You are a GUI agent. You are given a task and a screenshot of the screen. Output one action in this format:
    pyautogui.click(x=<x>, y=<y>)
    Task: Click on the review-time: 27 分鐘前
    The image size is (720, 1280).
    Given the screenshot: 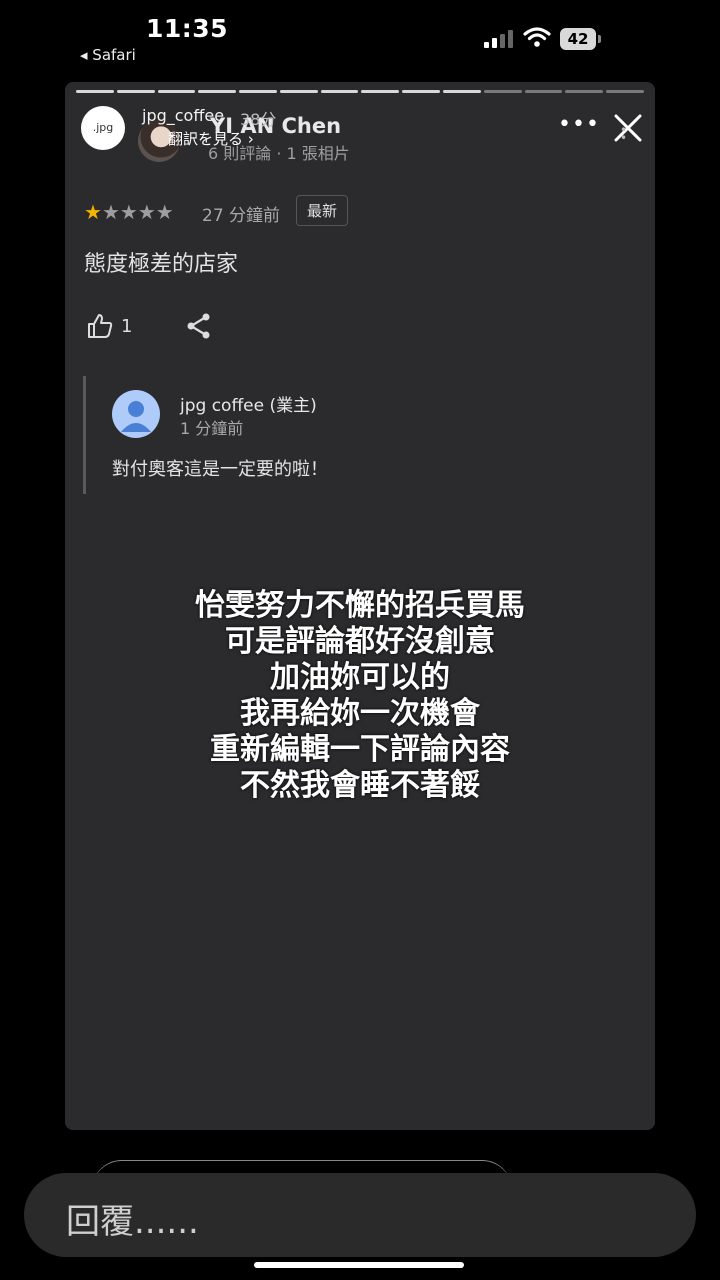 What is the action you would take?
    pyautogui.click(x=241, y=216)
    